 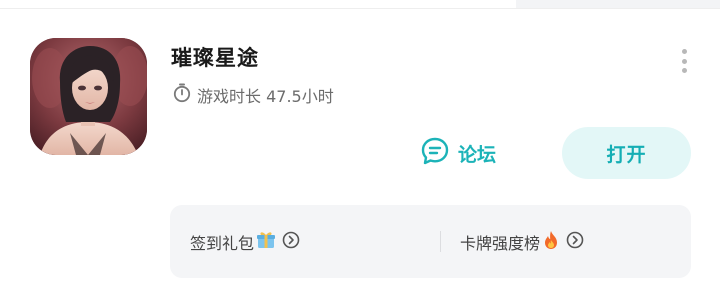 What do you see at coordinates (618, 4) in the screenshot?
I see `top-tab-strip` at bounding box center [618, 4].